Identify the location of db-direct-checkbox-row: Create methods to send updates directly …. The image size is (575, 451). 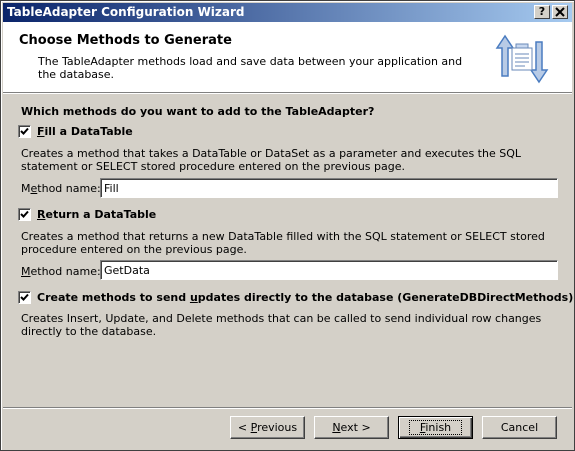
(295, 297).